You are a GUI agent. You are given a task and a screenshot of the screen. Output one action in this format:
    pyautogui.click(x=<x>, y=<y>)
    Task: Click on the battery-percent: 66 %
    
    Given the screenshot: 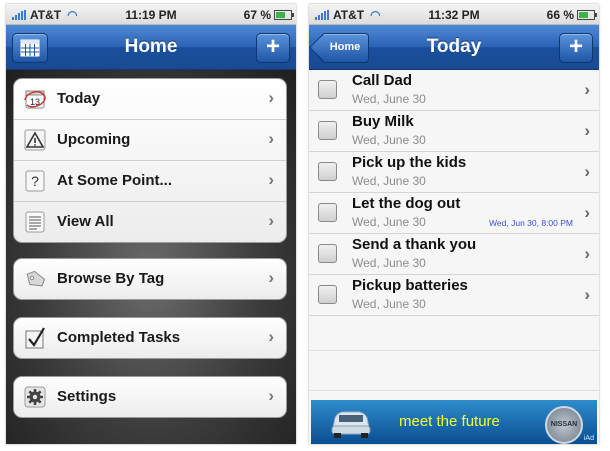 What is the action you would take?
    pyautogui.click(x=560, y=15)
    